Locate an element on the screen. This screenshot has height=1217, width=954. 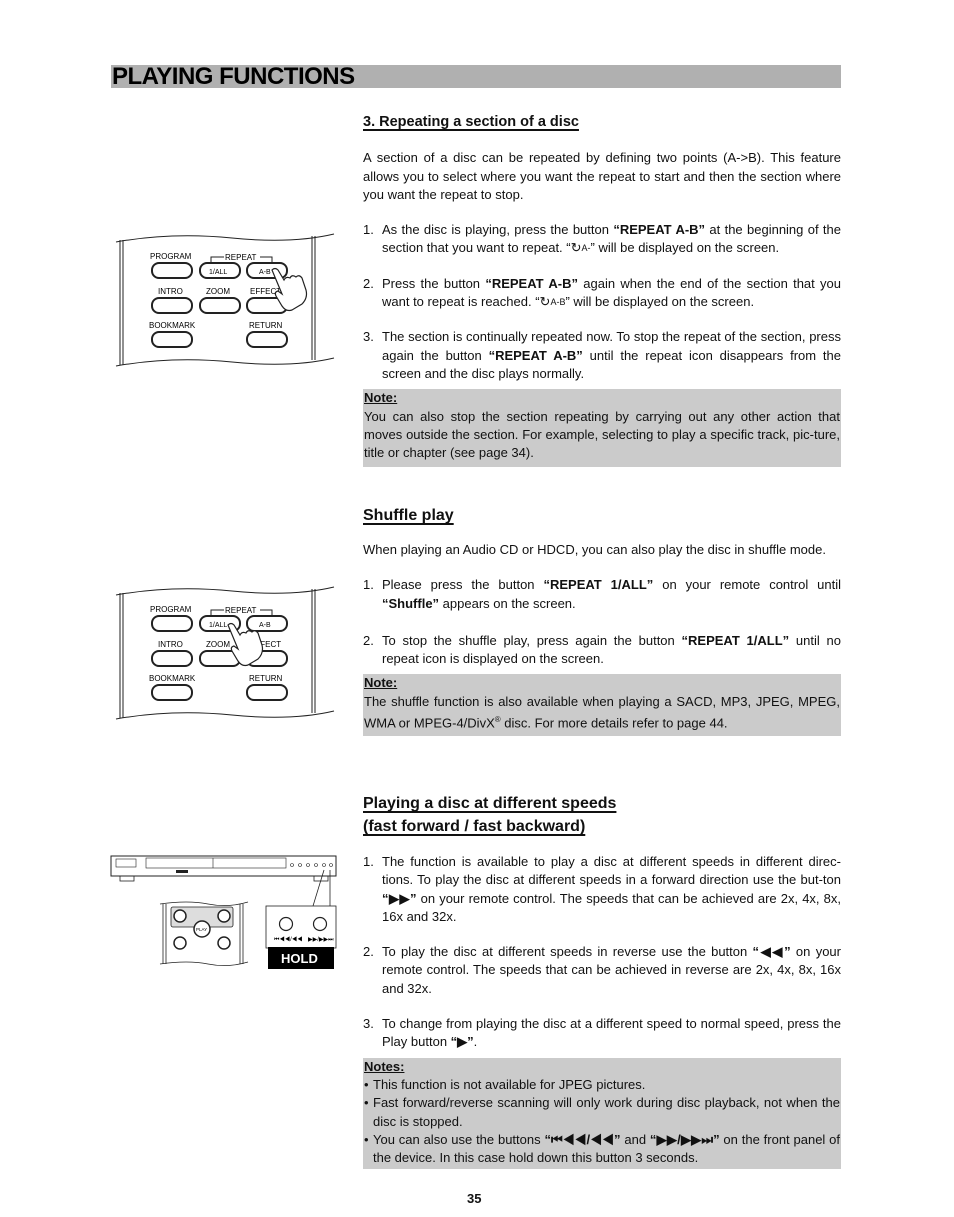
step-text: . is located at coordinates (475, 1042).